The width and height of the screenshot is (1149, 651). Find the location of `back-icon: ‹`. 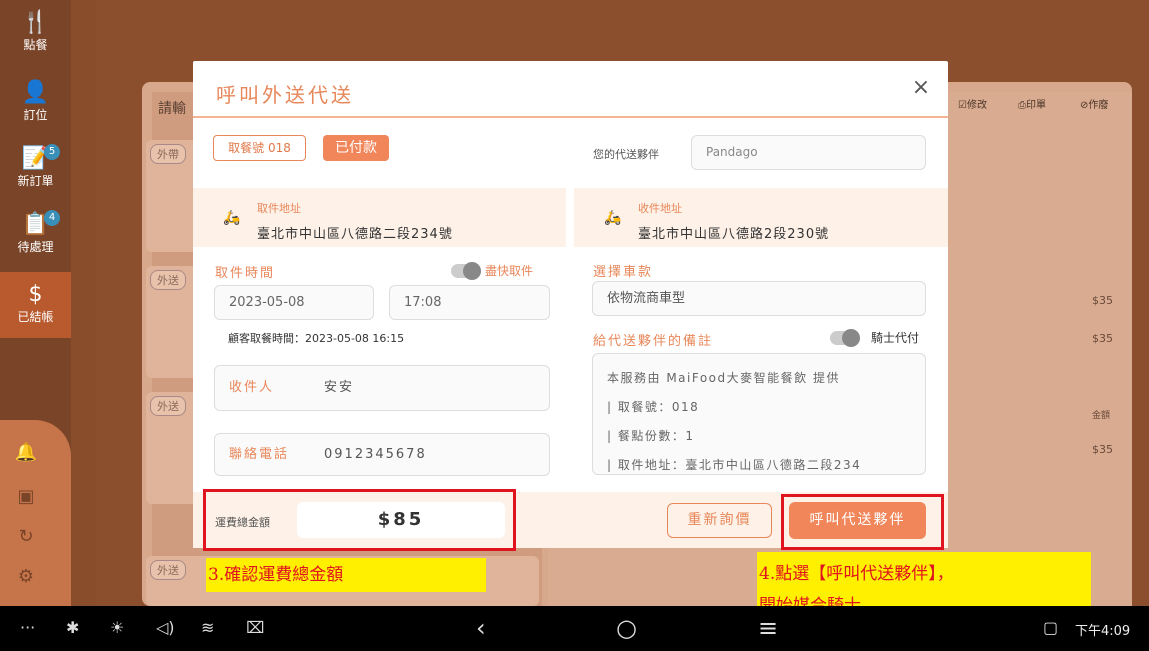

back-icon: ‹ is located at coordinates (481, 628).